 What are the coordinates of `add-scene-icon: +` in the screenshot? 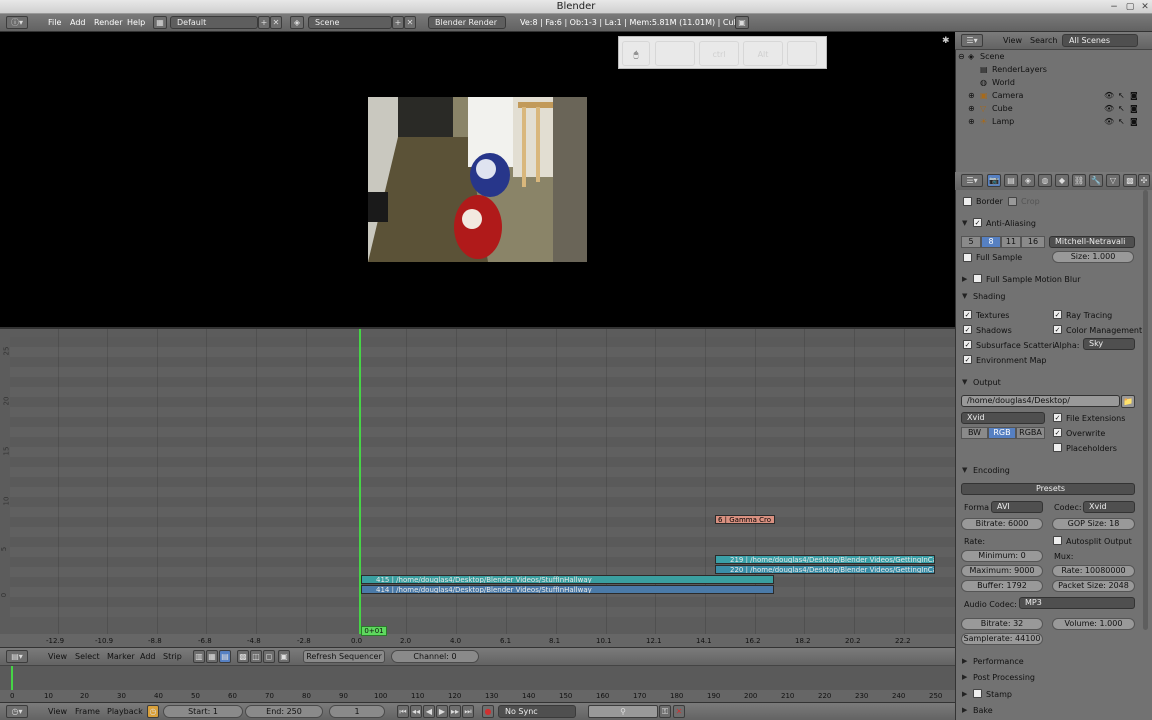 It's located at (398, 22).